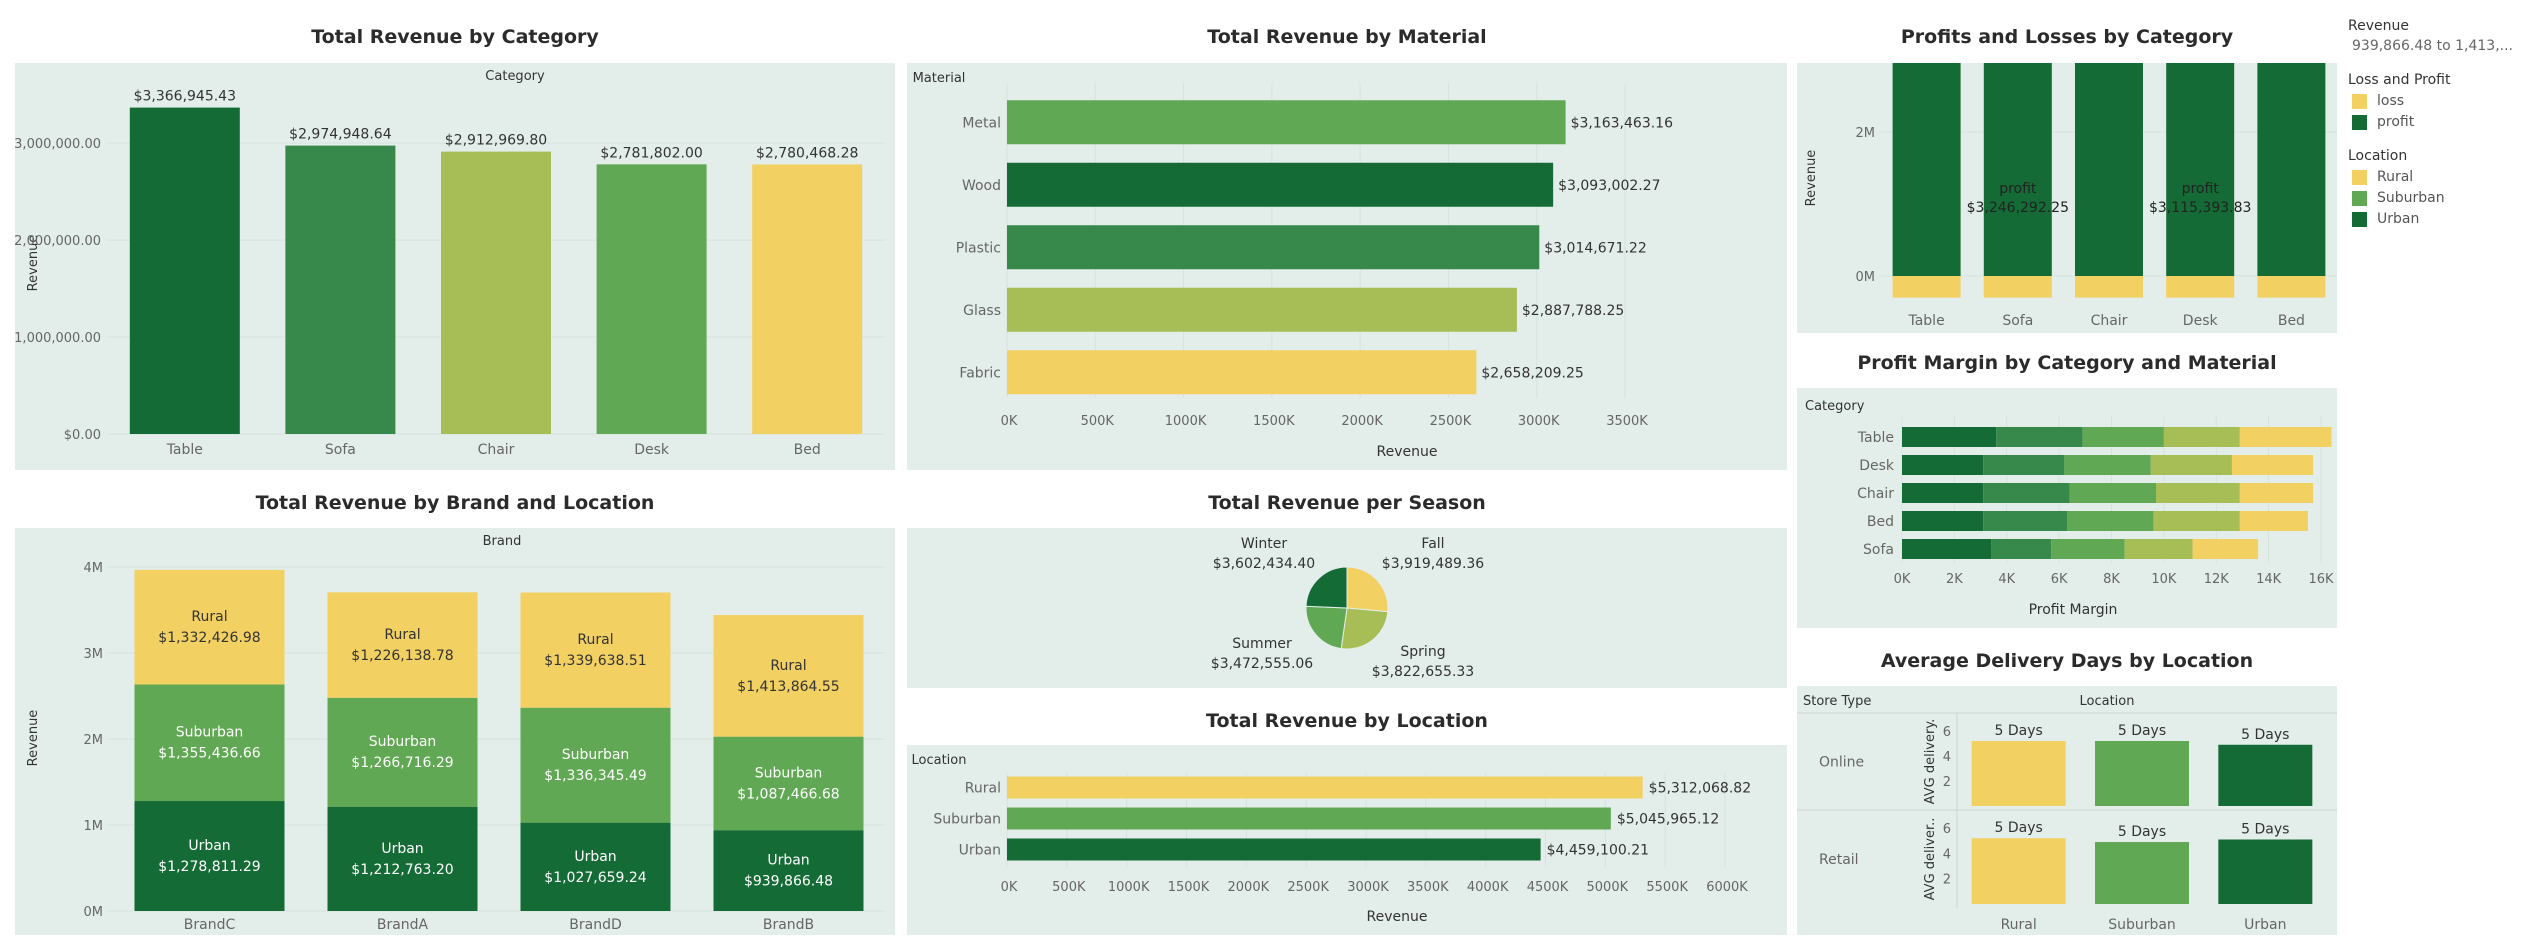  I want to click on bar-bed, so click(807, 299).